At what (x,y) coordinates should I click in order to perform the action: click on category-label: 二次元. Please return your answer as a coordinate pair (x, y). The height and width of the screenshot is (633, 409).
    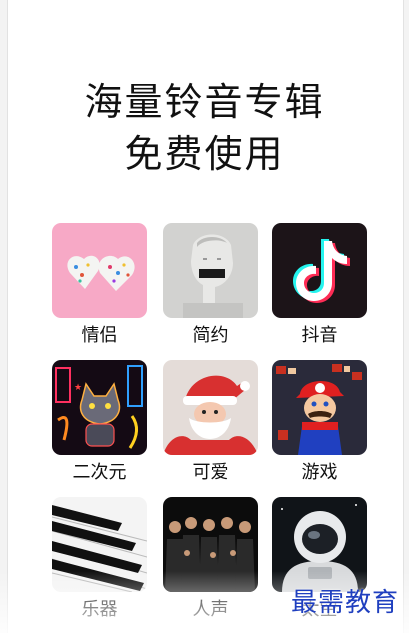
    Looking at the image, I should click on (99, 472).